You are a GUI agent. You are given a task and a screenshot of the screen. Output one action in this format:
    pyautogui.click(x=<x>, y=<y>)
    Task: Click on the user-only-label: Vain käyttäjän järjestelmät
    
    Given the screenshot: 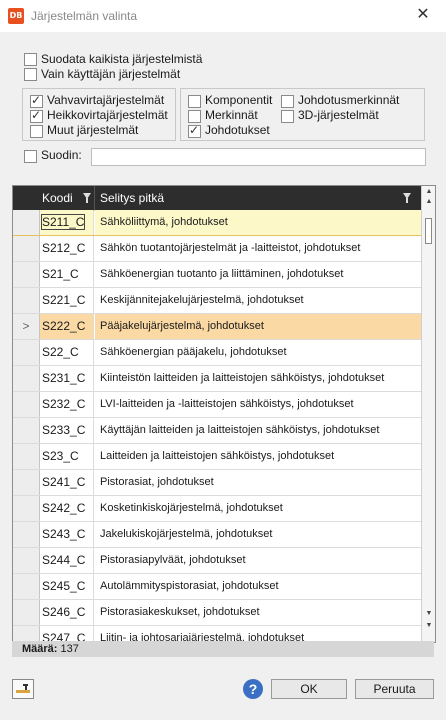 What is the action you would take?
    pyautogui.click(x=111, y=74)
    